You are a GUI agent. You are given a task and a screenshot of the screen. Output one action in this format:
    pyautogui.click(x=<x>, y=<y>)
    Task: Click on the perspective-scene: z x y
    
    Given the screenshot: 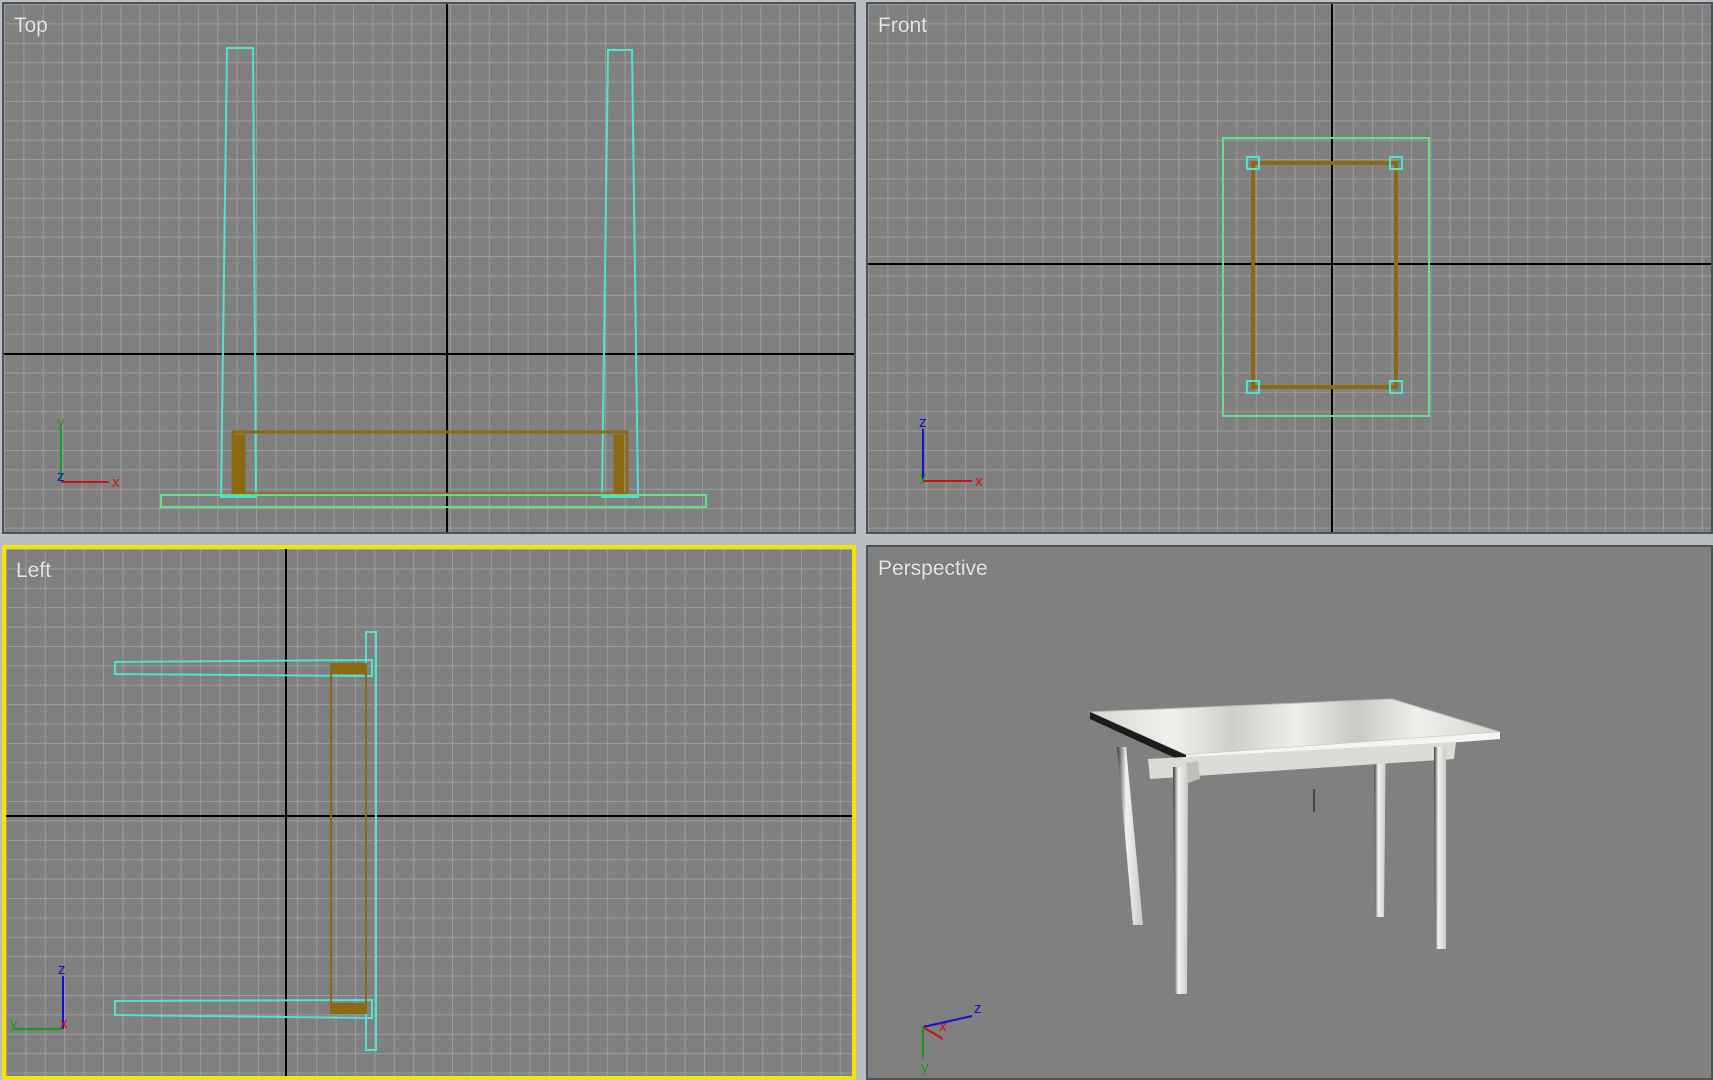 What is the action you would take?
    pyautogui.click(x=1211, y=887)
    